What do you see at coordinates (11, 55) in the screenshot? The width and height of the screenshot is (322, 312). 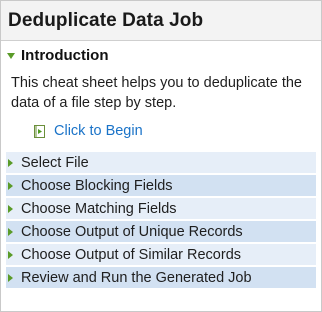 I see `expand-triangle-icon` at bounding box center [11, 55].